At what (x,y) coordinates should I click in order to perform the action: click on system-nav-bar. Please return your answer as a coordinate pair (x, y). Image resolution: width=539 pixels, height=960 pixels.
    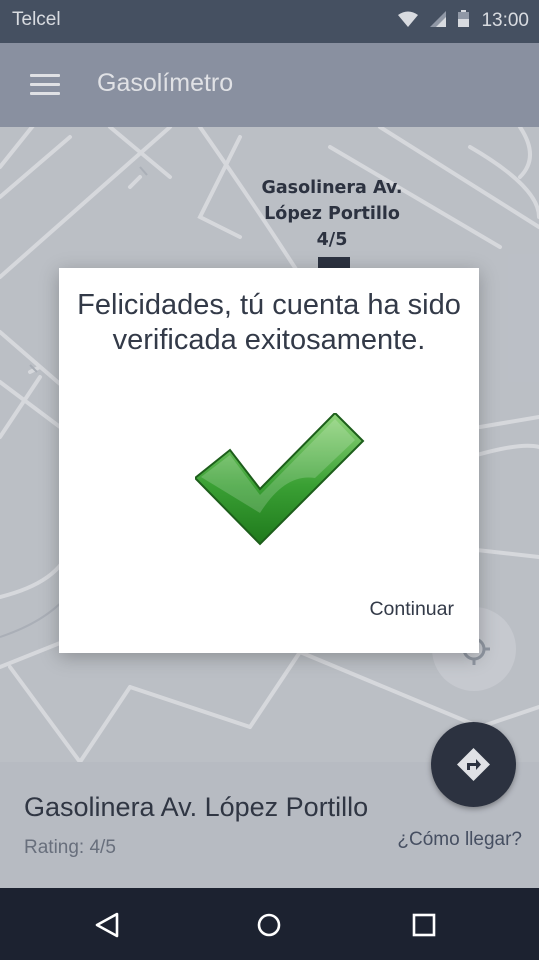
    Looking at the image, I should click on (269, 924).